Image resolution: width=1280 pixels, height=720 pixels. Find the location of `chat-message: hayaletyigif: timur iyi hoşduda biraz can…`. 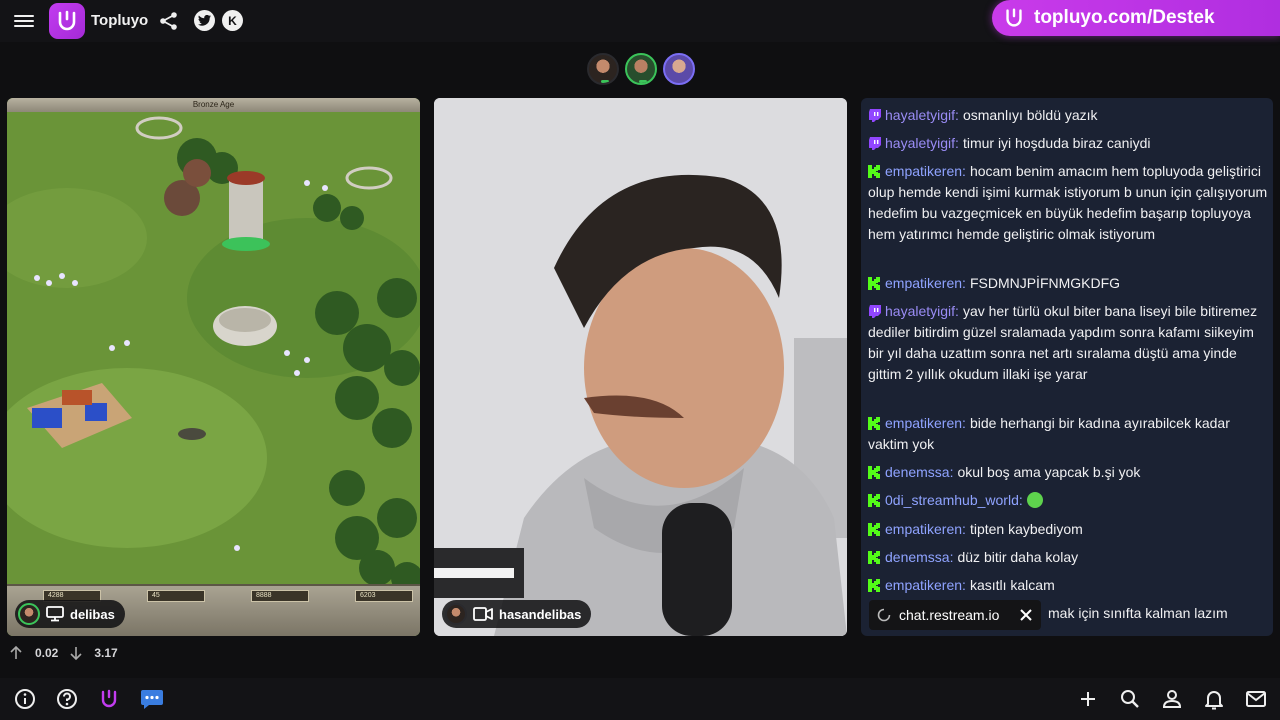

chat-message: hayaletyigif: timur iyi hoşduda biraz can… is located at coordinates (1068, 143).